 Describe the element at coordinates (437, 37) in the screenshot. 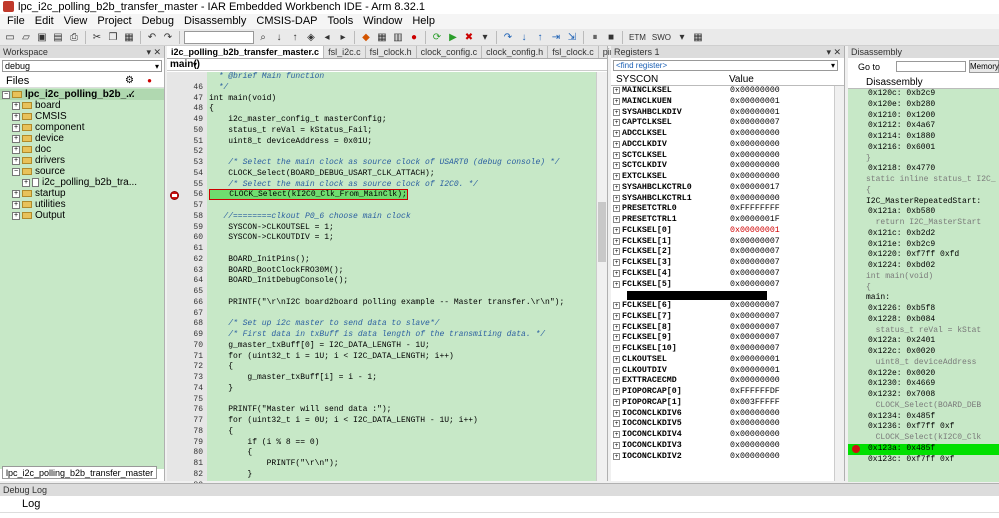

I see `go-icon: ⟳` at that location.